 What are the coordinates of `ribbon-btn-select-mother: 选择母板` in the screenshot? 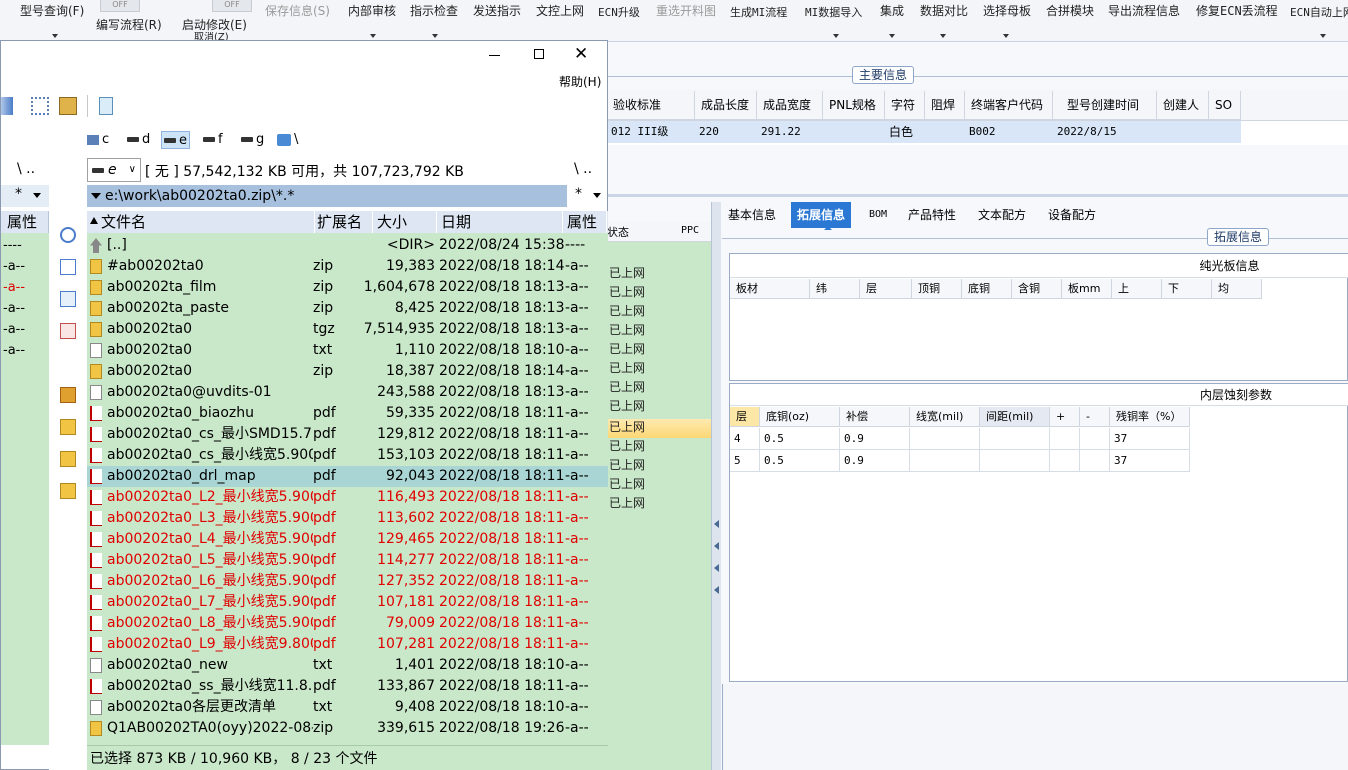 It's located at (1007, 12).